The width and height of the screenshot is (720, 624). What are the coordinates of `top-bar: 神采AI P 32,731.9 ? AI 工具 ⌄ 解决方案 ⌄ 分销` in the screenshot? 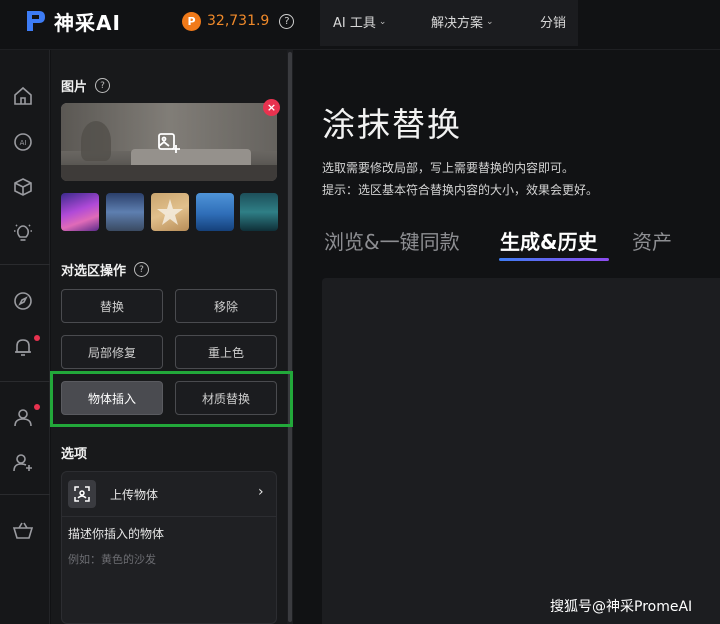 It's located at (360, 25).